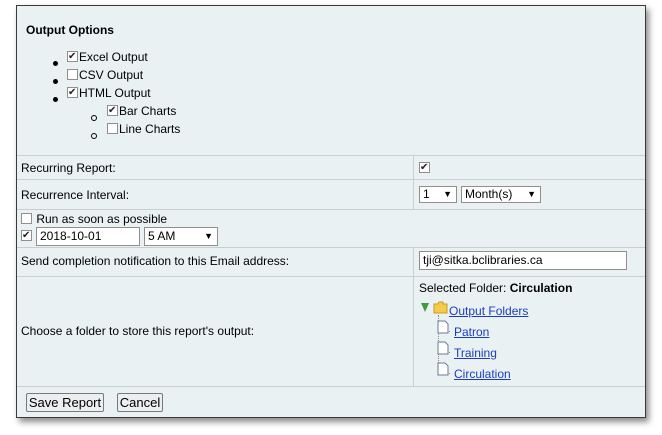 The height and width of the screenshot is (435, 662). What do you see at coordinates (72, 56) in the screenshot?
I see `excel-output-checkbox` at bounding box center [72, 56].